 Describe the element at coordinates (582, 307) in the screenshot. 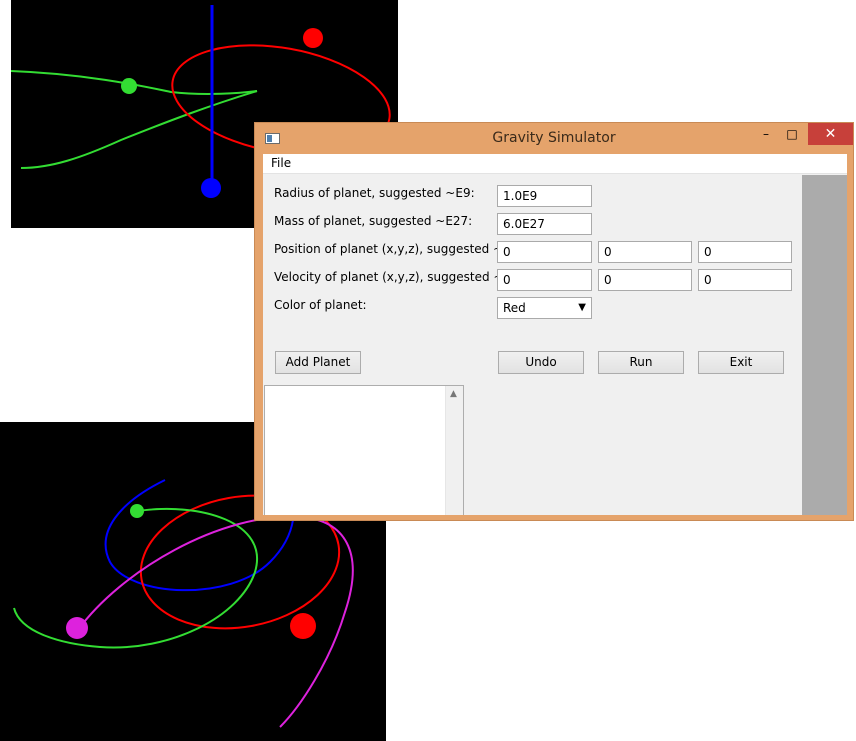

I see `chevron-down-icon: ▼` at that location.